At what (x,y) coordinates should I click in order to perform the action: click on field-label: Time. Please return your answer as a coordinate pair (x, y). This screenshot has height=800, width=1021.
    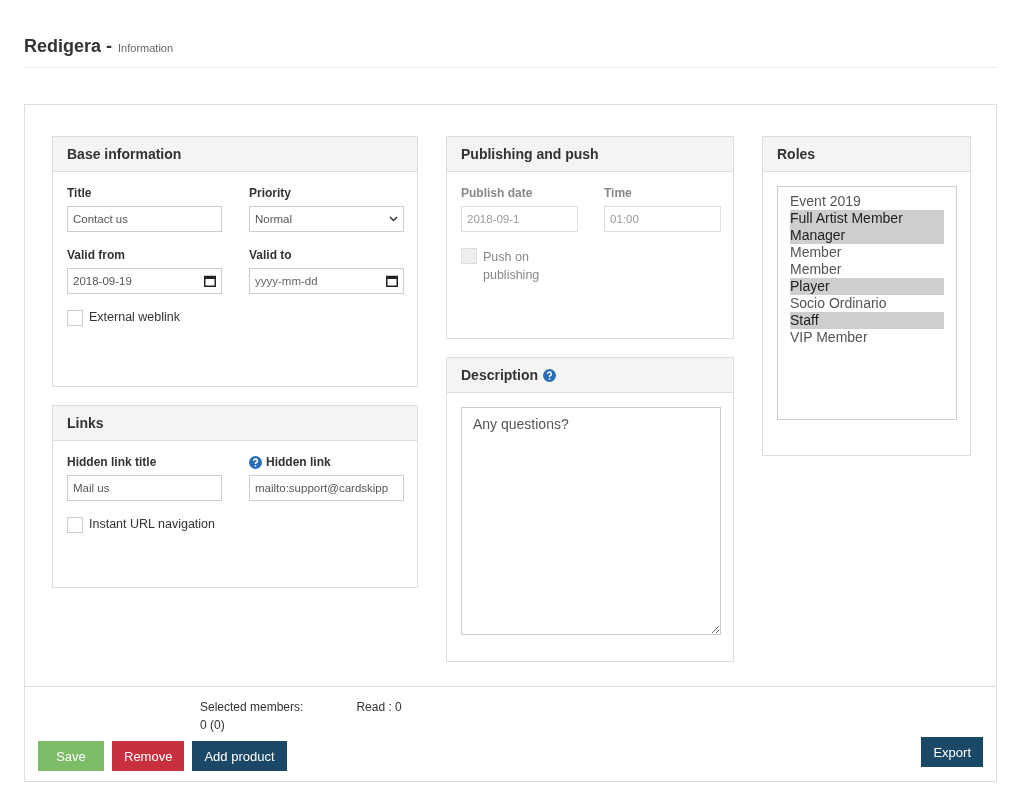
    Looking at the image, I should click on (618, 193).